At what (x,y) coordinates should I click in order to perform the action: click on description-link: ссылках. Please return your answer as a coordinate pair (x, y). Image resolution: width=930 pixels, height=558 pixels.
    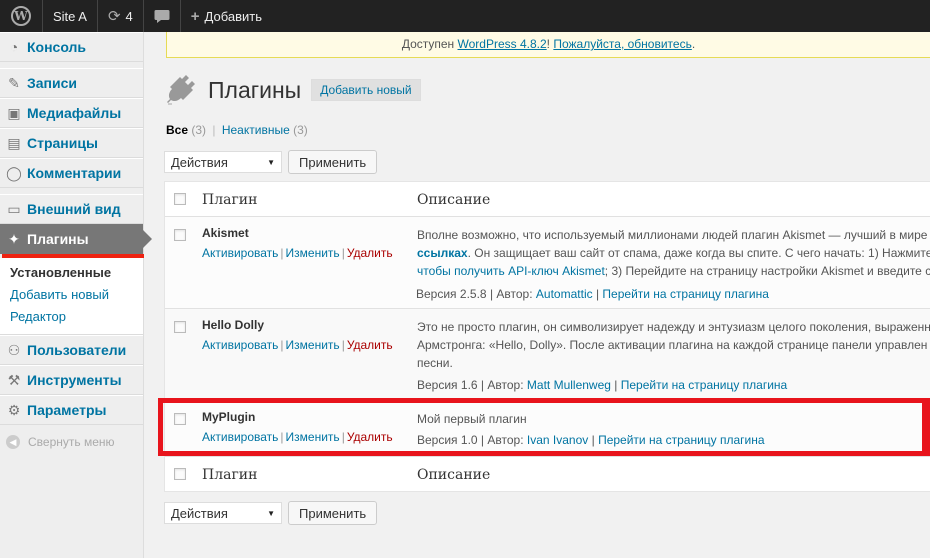
    Looking at the image, I should click on (442, 253).